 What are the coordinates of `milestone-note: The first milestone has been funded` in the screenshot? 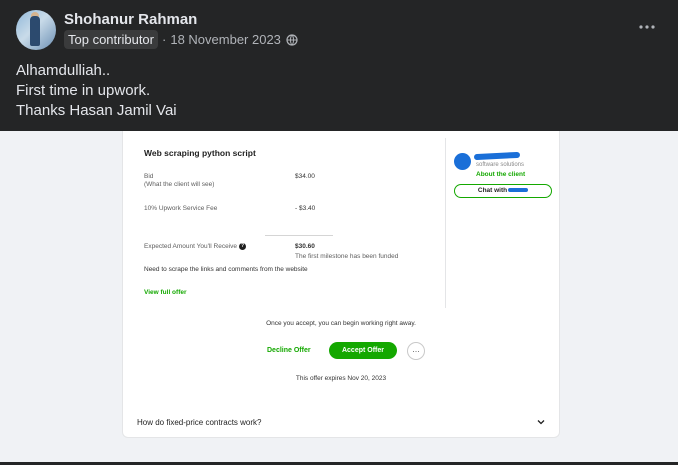 It's located at (347, 256).